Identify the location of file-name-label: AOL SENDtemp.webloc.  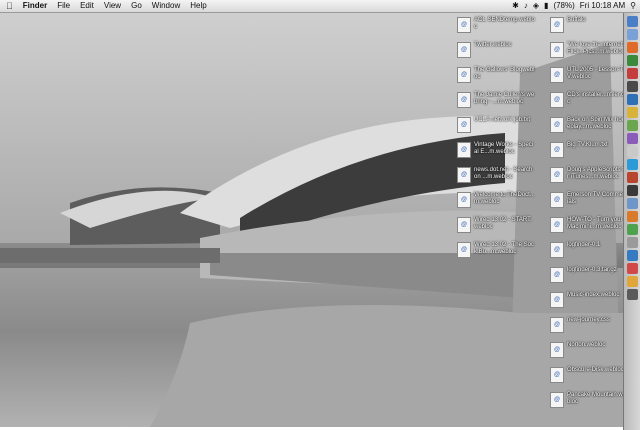
(504, 23).